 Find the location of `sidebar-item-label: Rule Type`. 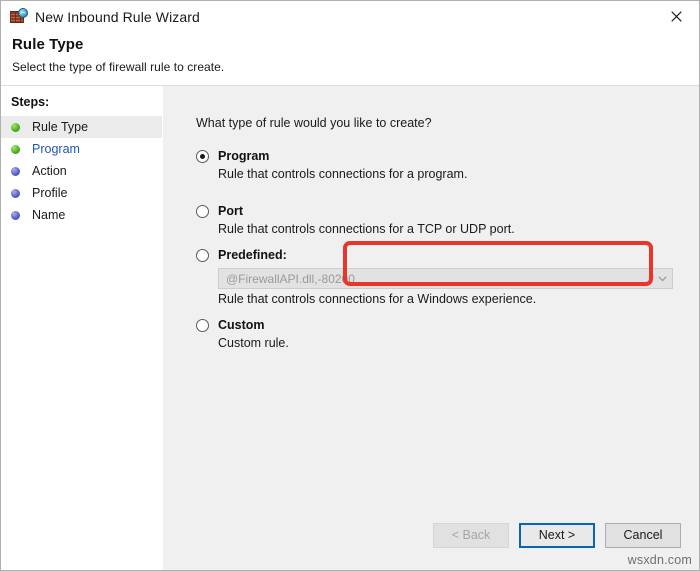

sidebar-item-label: Rule Type is located at coordinates (60, 127).